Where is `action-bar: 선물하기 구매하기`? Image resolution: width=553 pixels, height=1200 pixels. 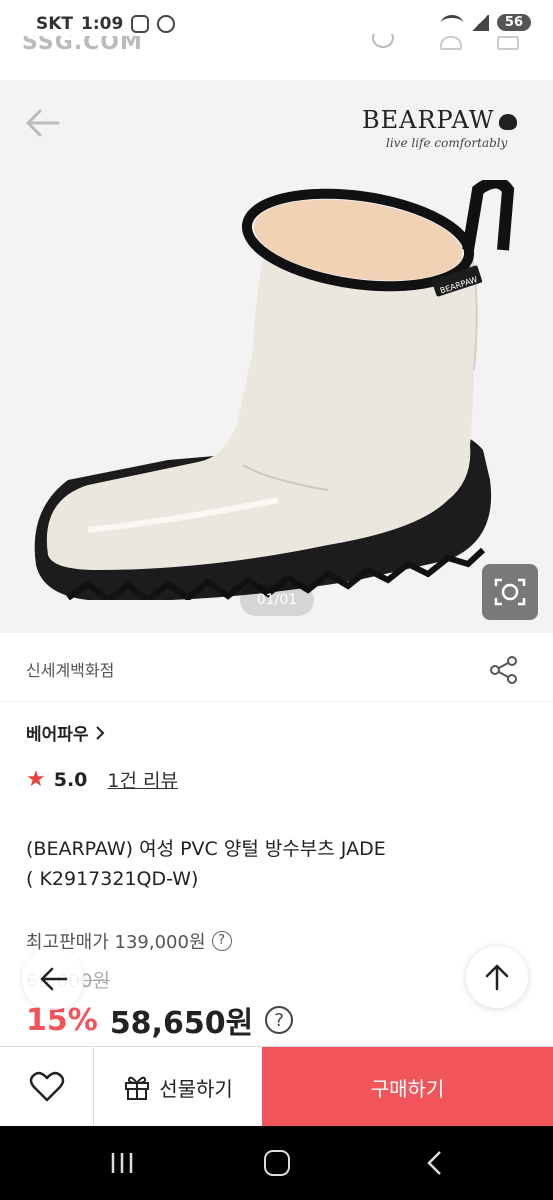
action-bar: 선물하기 구매하기 is located at coordinates (276, 1086).